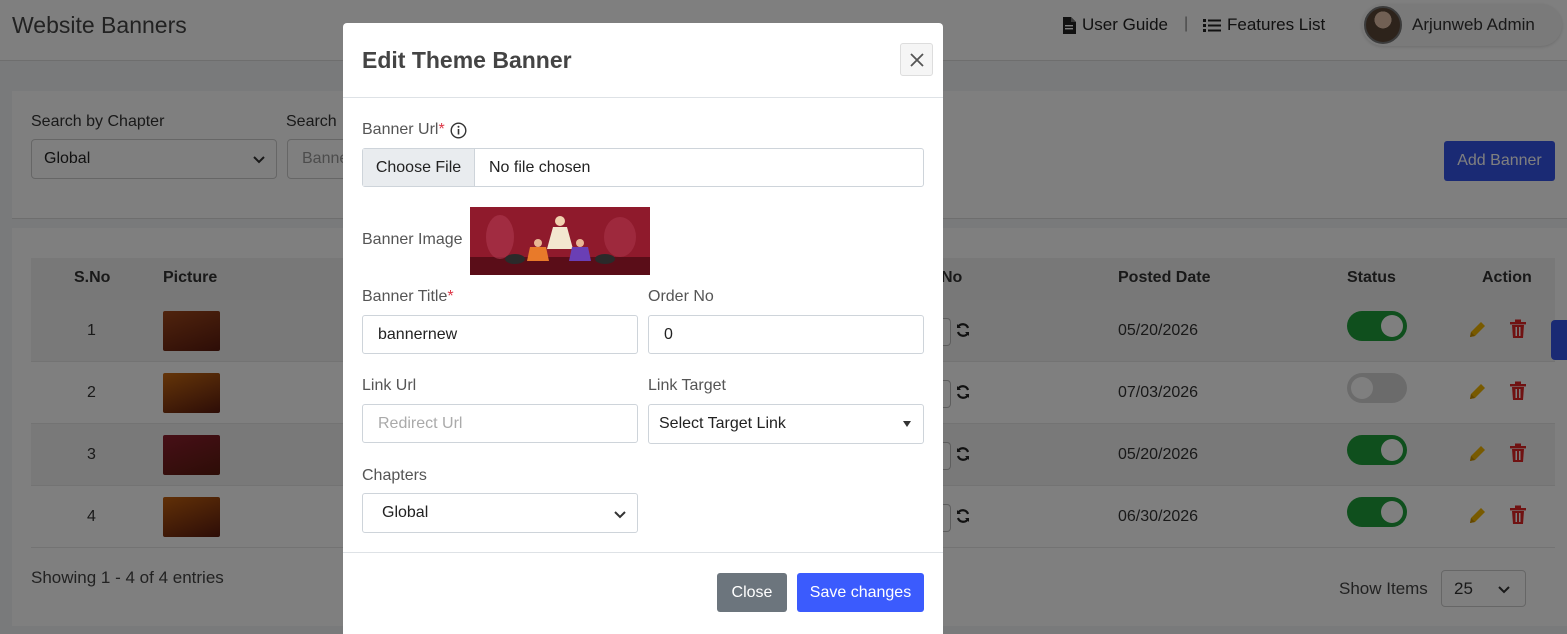 This screenshot has width=1567, height=634. Describe the element at coordinates (560, 241) in the screenshot. I see `banner-image-preview` at that location.